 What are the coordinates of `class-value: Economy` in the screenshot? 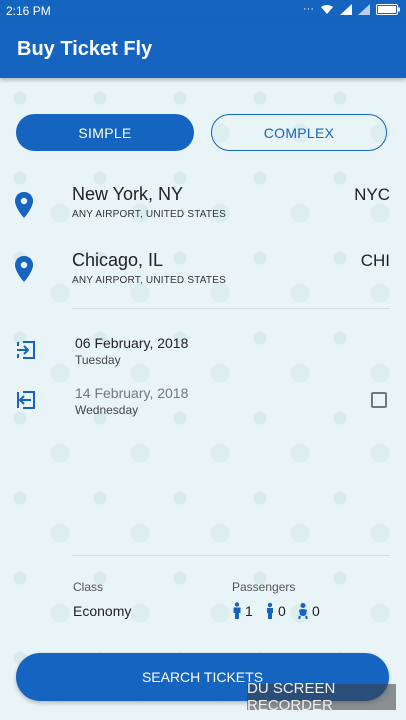 It's located at (102, 611).